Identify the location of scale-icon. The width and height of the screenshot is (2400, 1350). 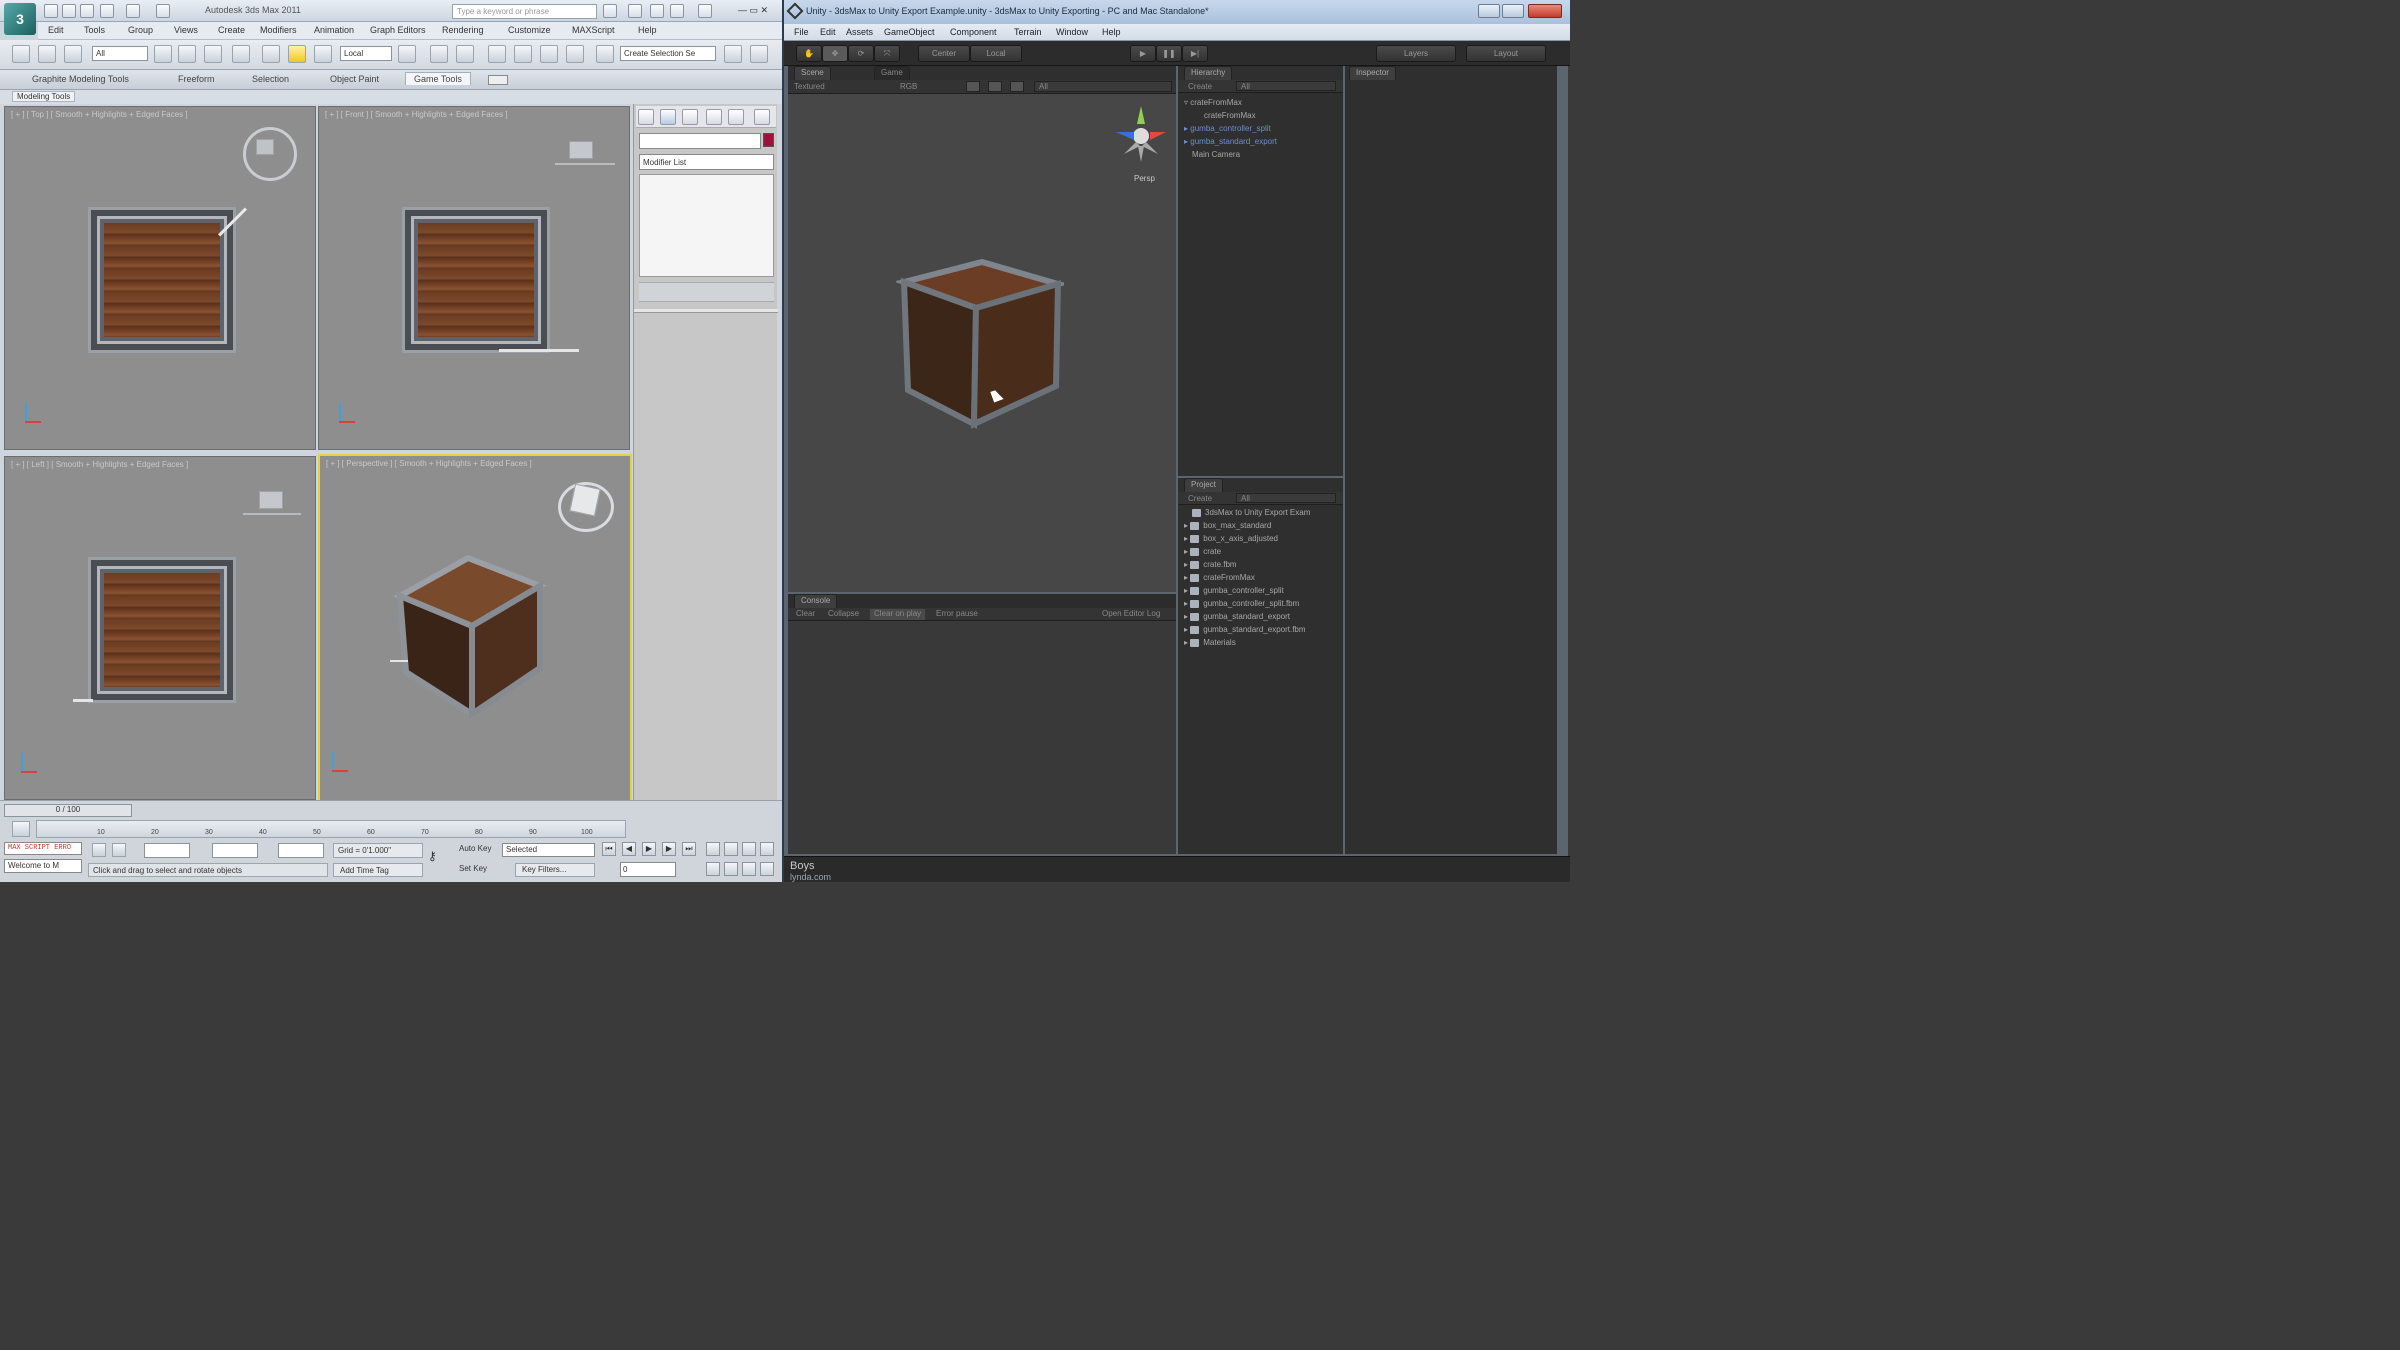
(323, 54).